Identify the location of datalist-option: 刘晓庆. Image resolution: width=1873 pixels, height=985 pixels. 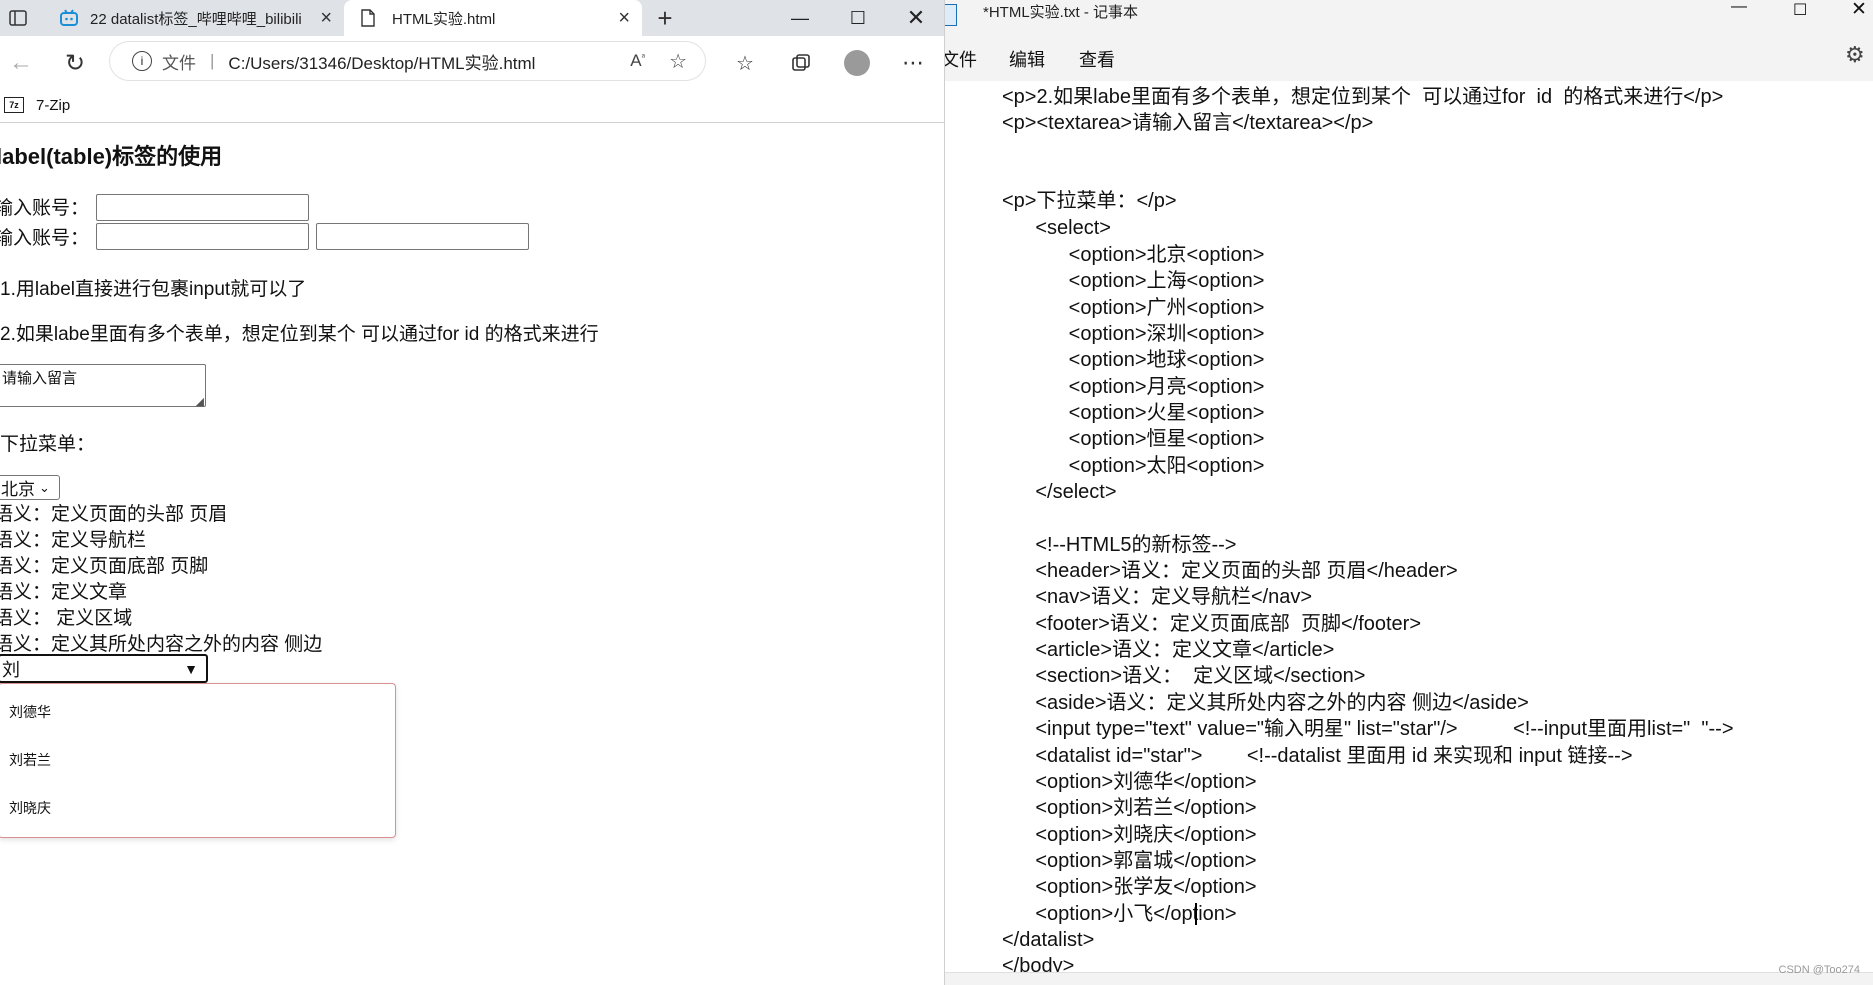
(30, 808).